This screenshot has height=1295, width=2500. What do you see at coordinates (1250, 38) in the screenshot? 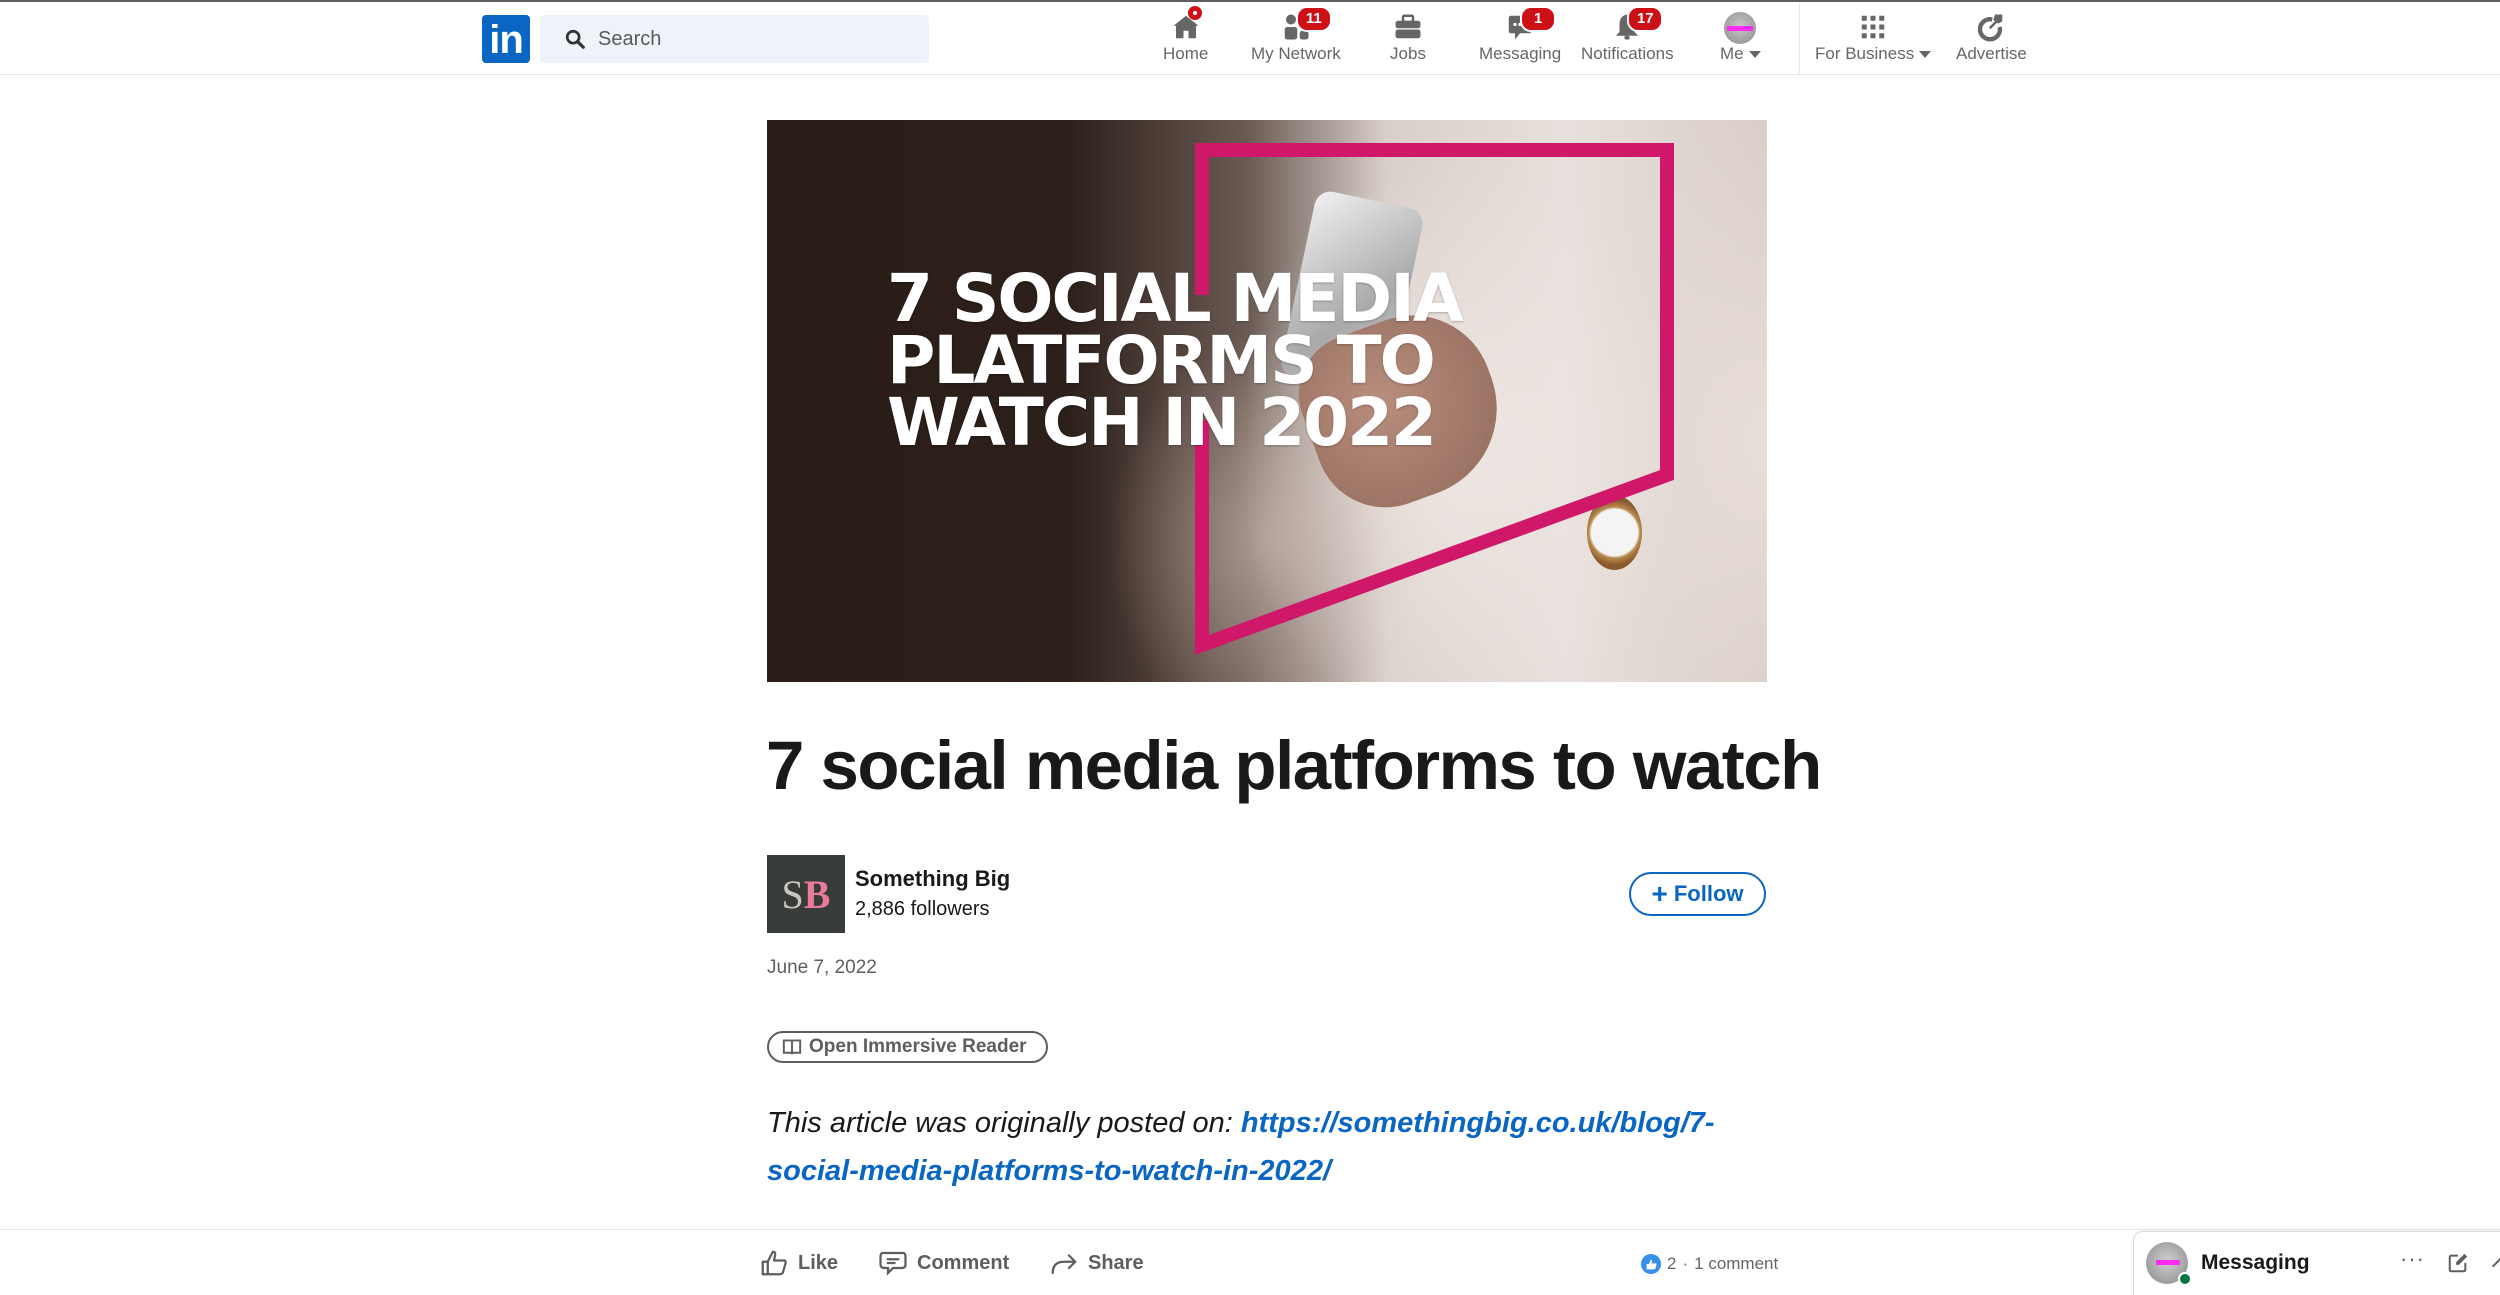
I see `global-nav: in Home 11 My Network Jobs 1 Messaging` at bounding box center [1250, 38].